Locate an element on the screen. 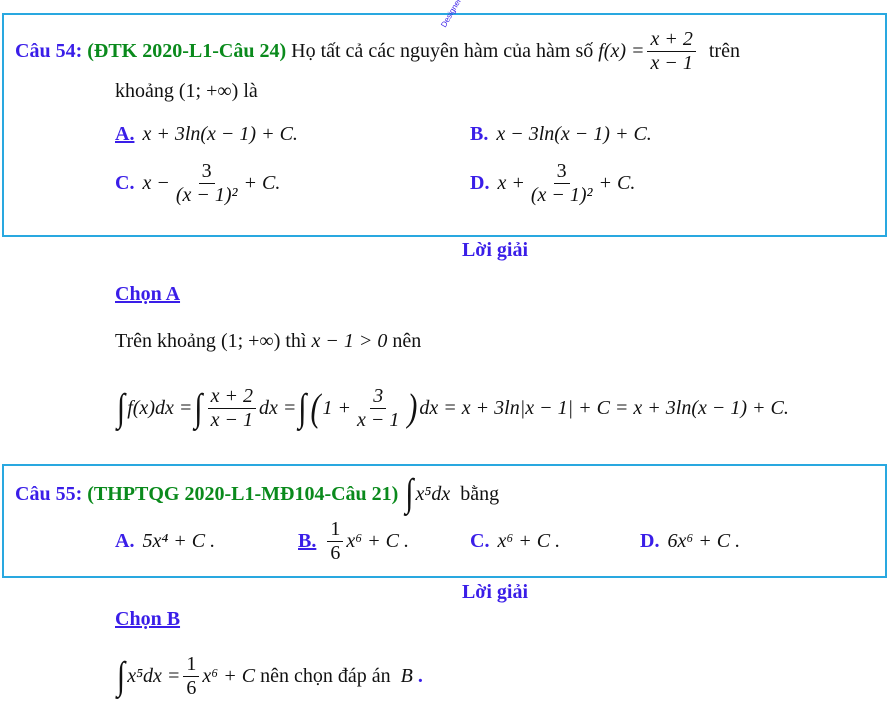 Image resolution: width=888 pixels, height=707 pixels. option-d: D. x +3 (x − 1)² + C. is located at coordinates (552, 183).